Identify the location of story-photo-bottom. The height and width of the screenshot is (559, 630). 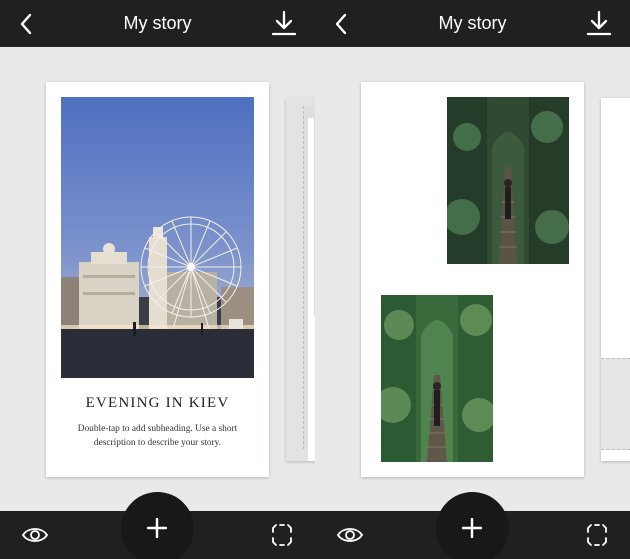
(437, 378).